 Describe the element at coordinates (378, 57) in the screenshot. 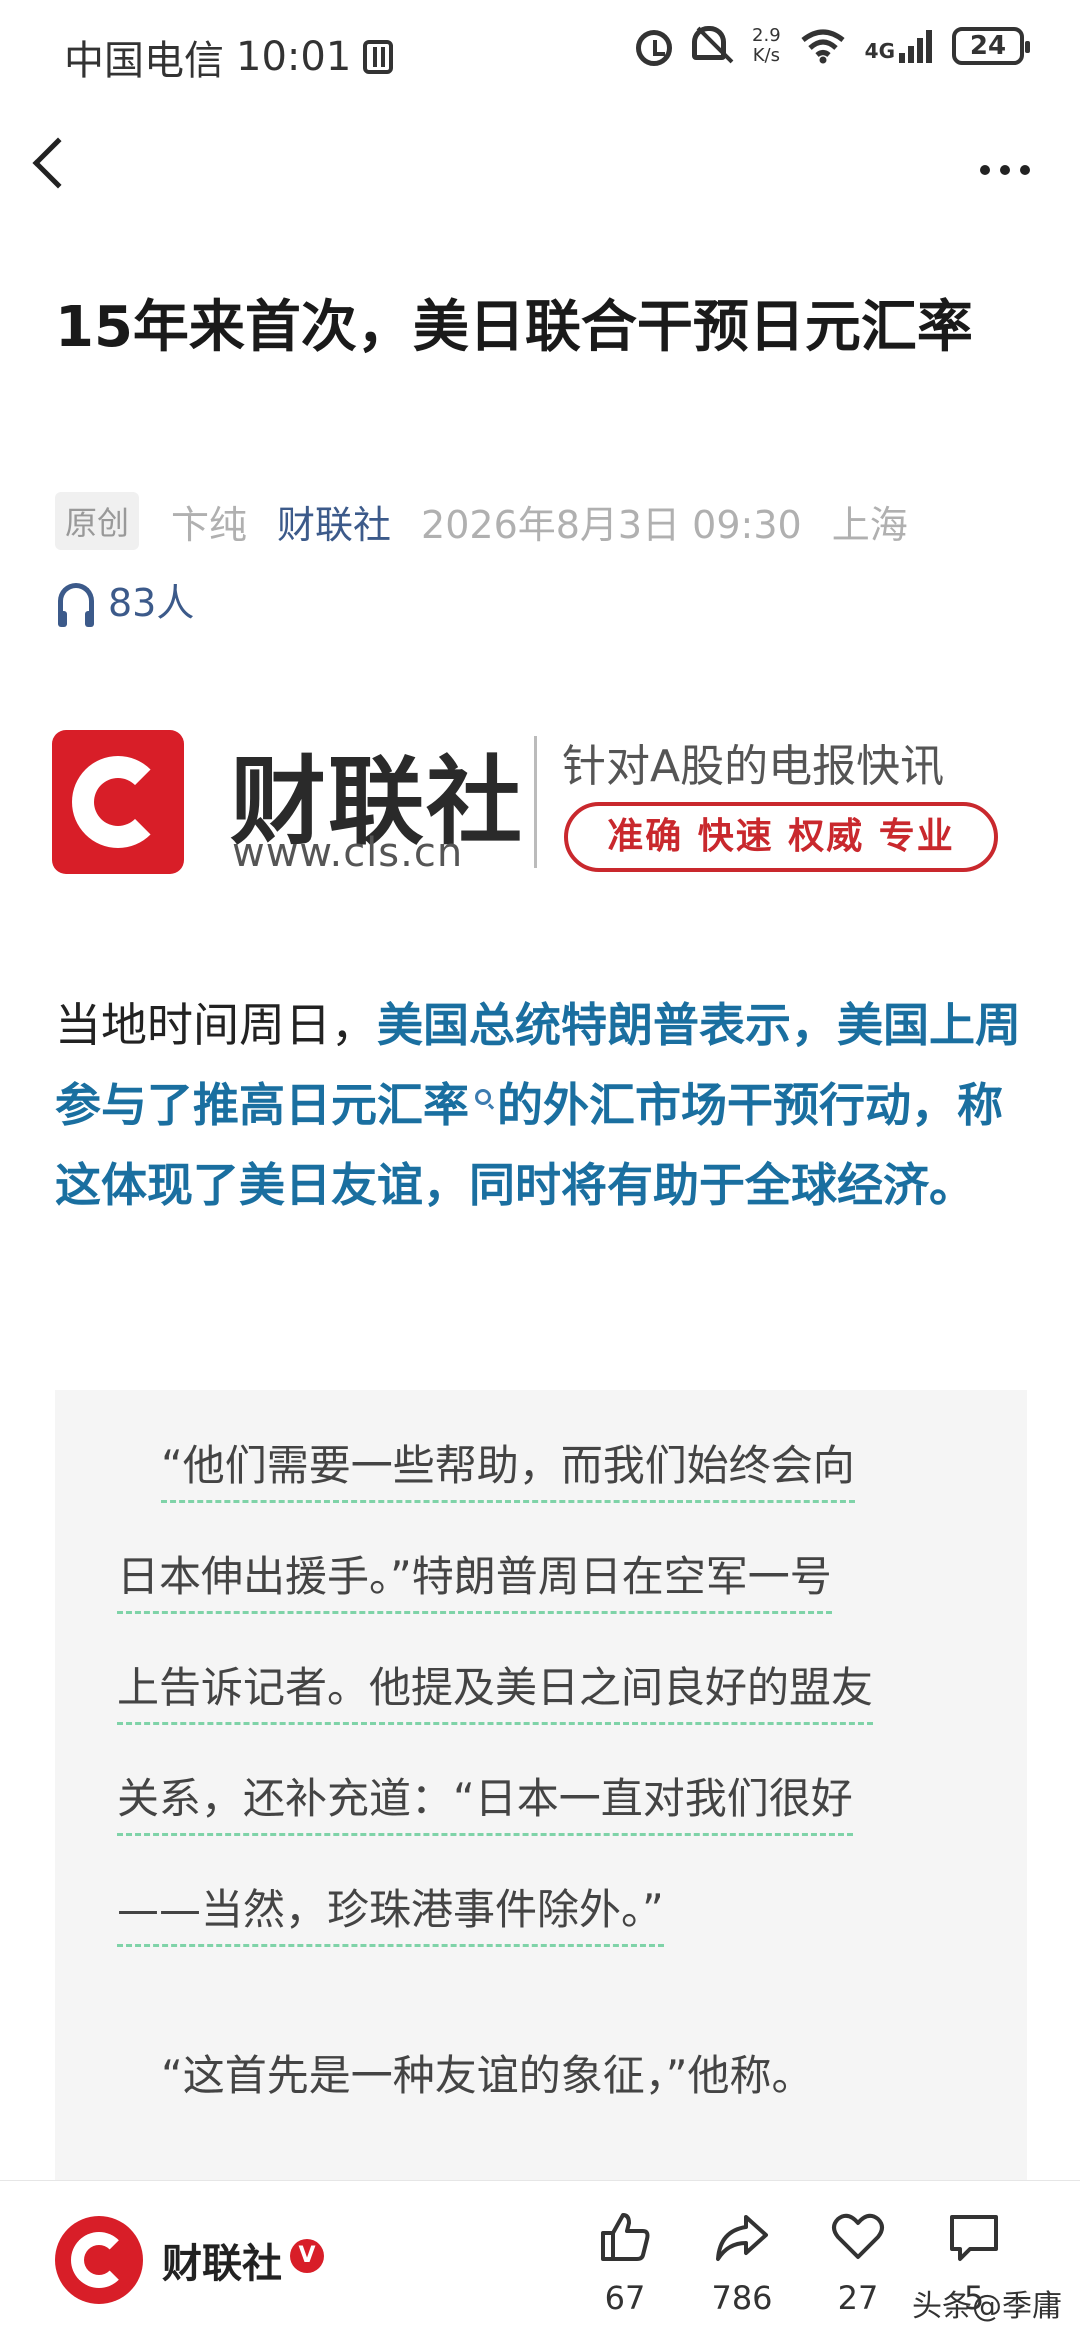

I see `nfc-icon` at that location.